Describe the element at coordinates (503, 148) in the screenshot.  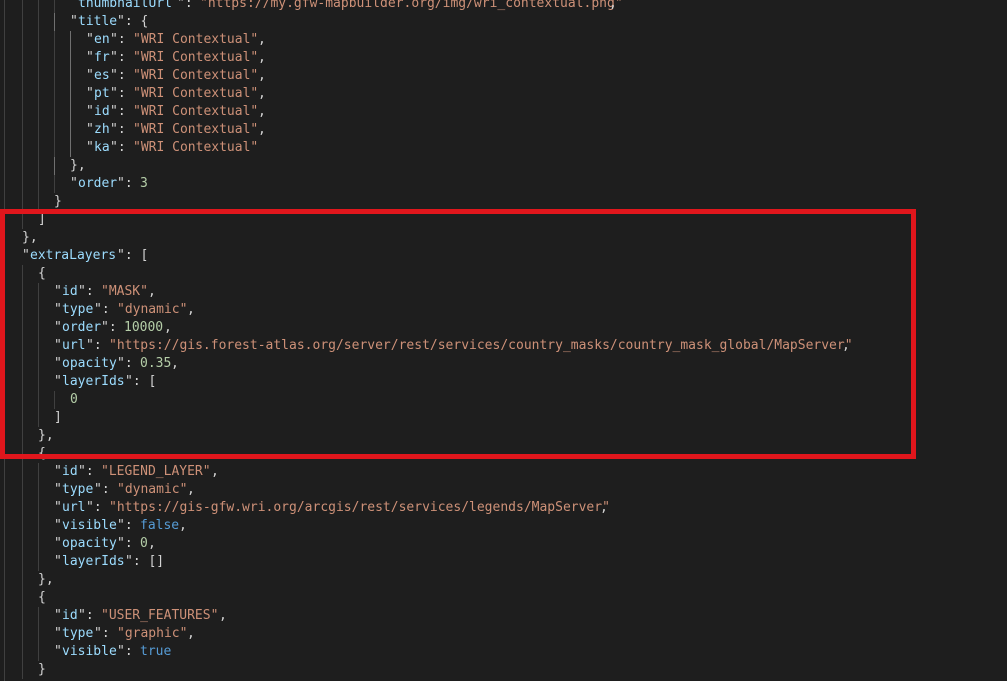
I see `code-line: " ka ": "WRI Contextual"` at that location.